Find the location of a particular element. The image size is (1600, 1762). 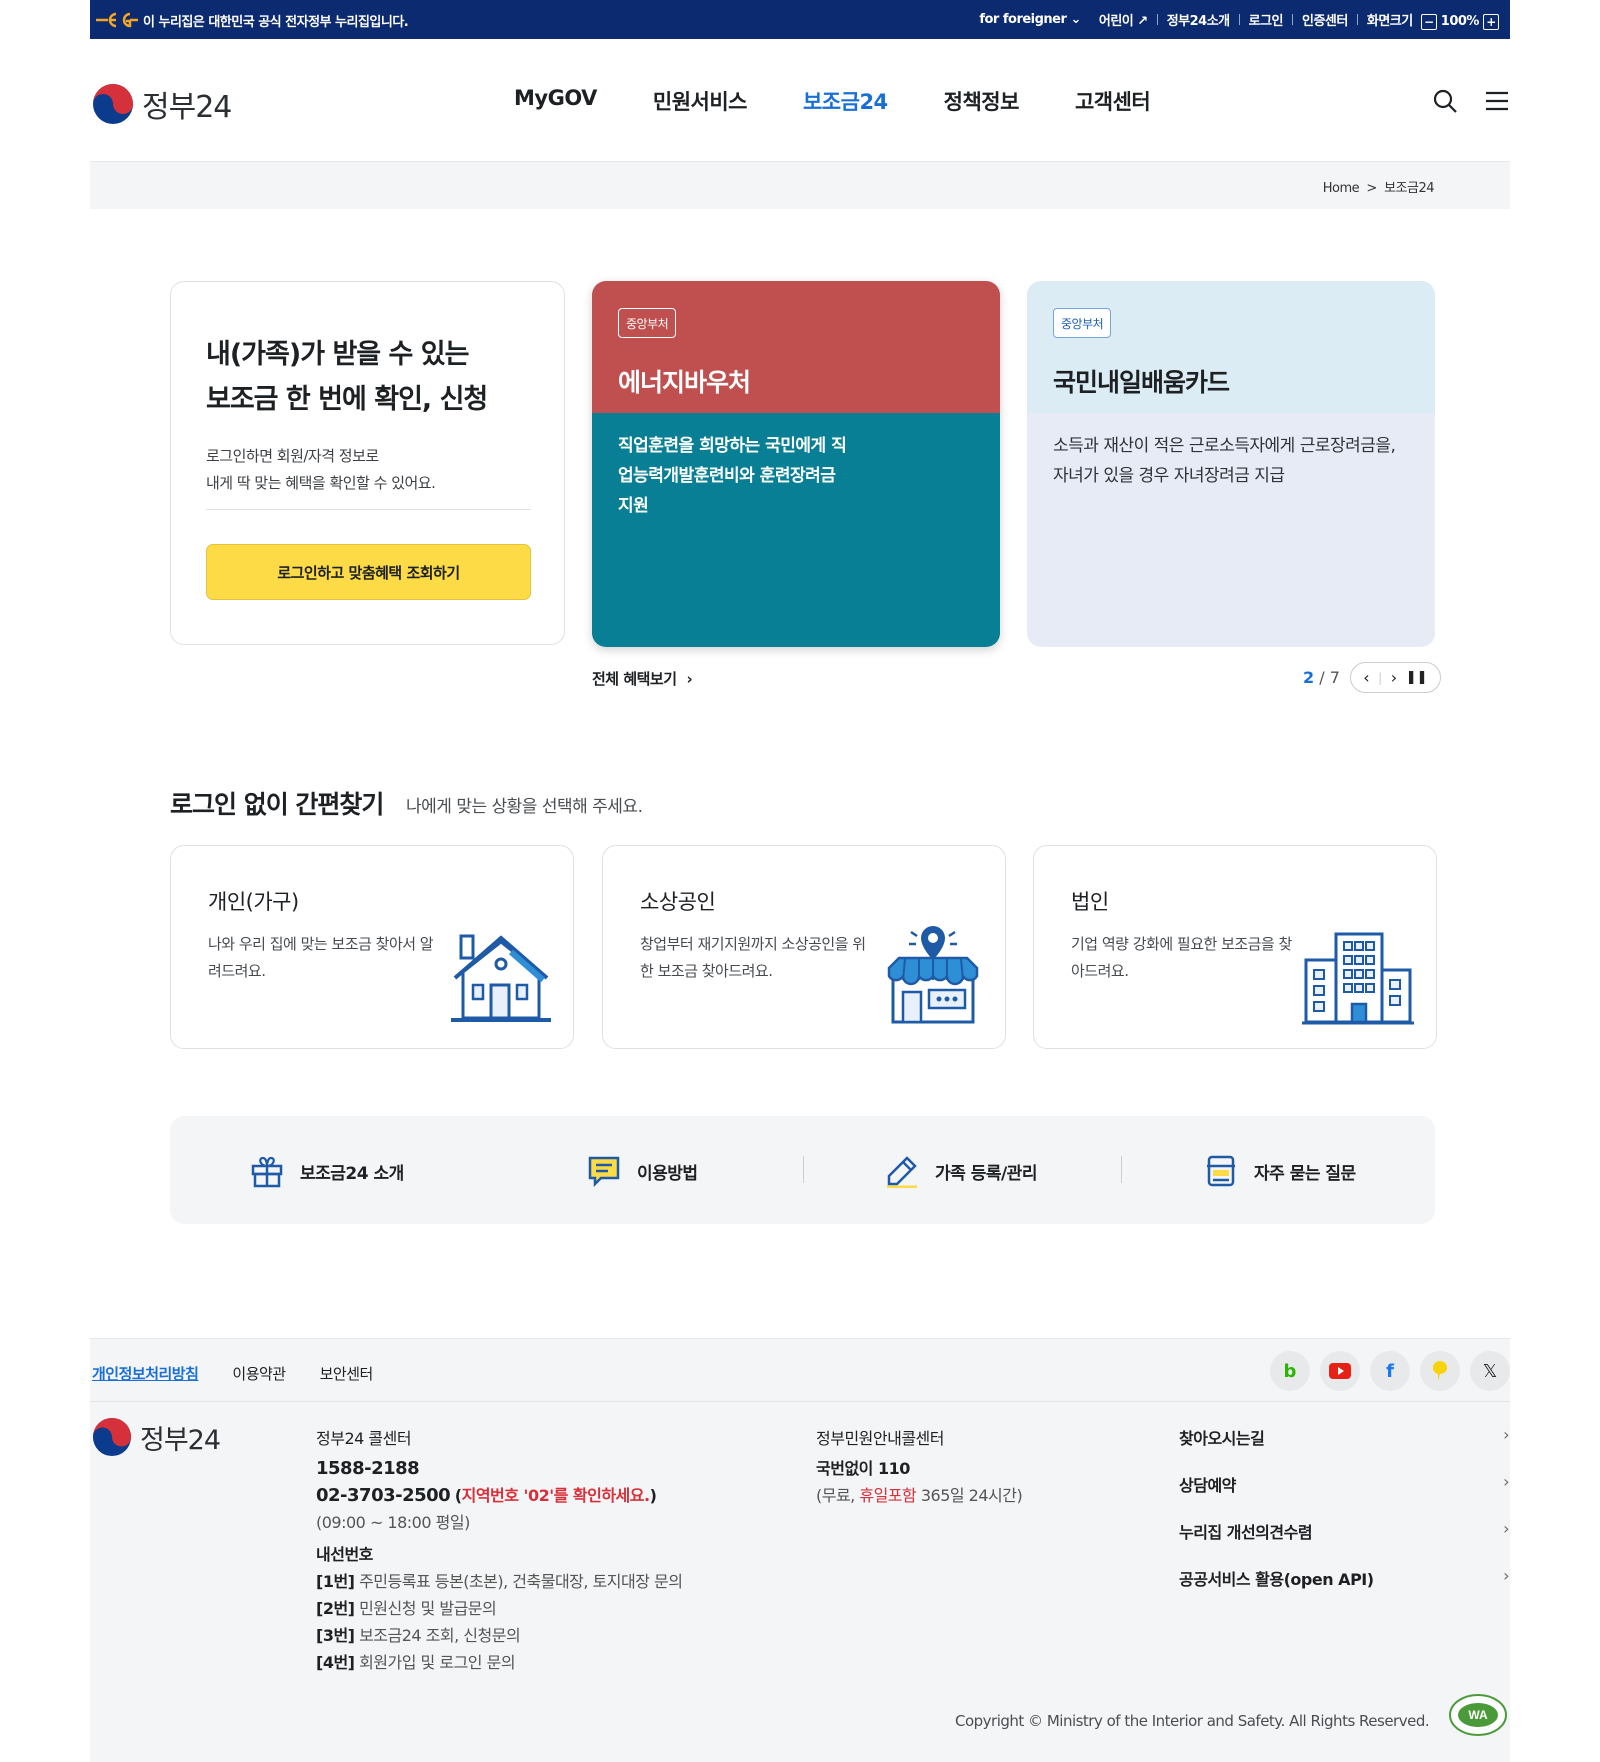

open-api-link: 공공서비스 활용(open API) › is located at coordinates (1344, 1589).